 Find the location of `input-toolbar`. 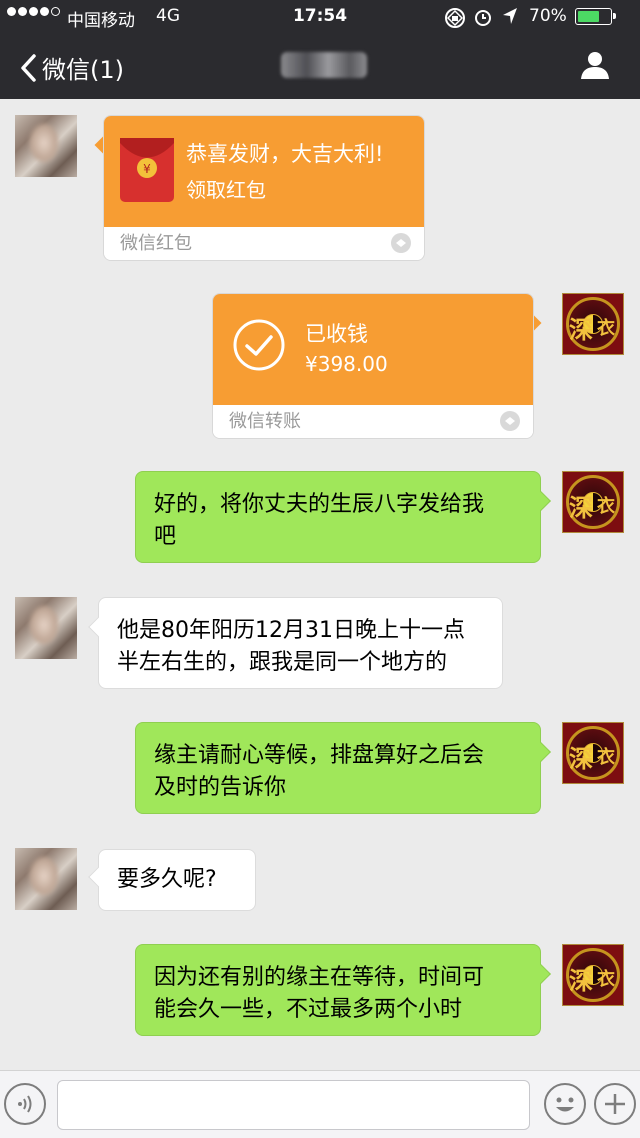

input-toolbar is located at coordinates (320, 1104).